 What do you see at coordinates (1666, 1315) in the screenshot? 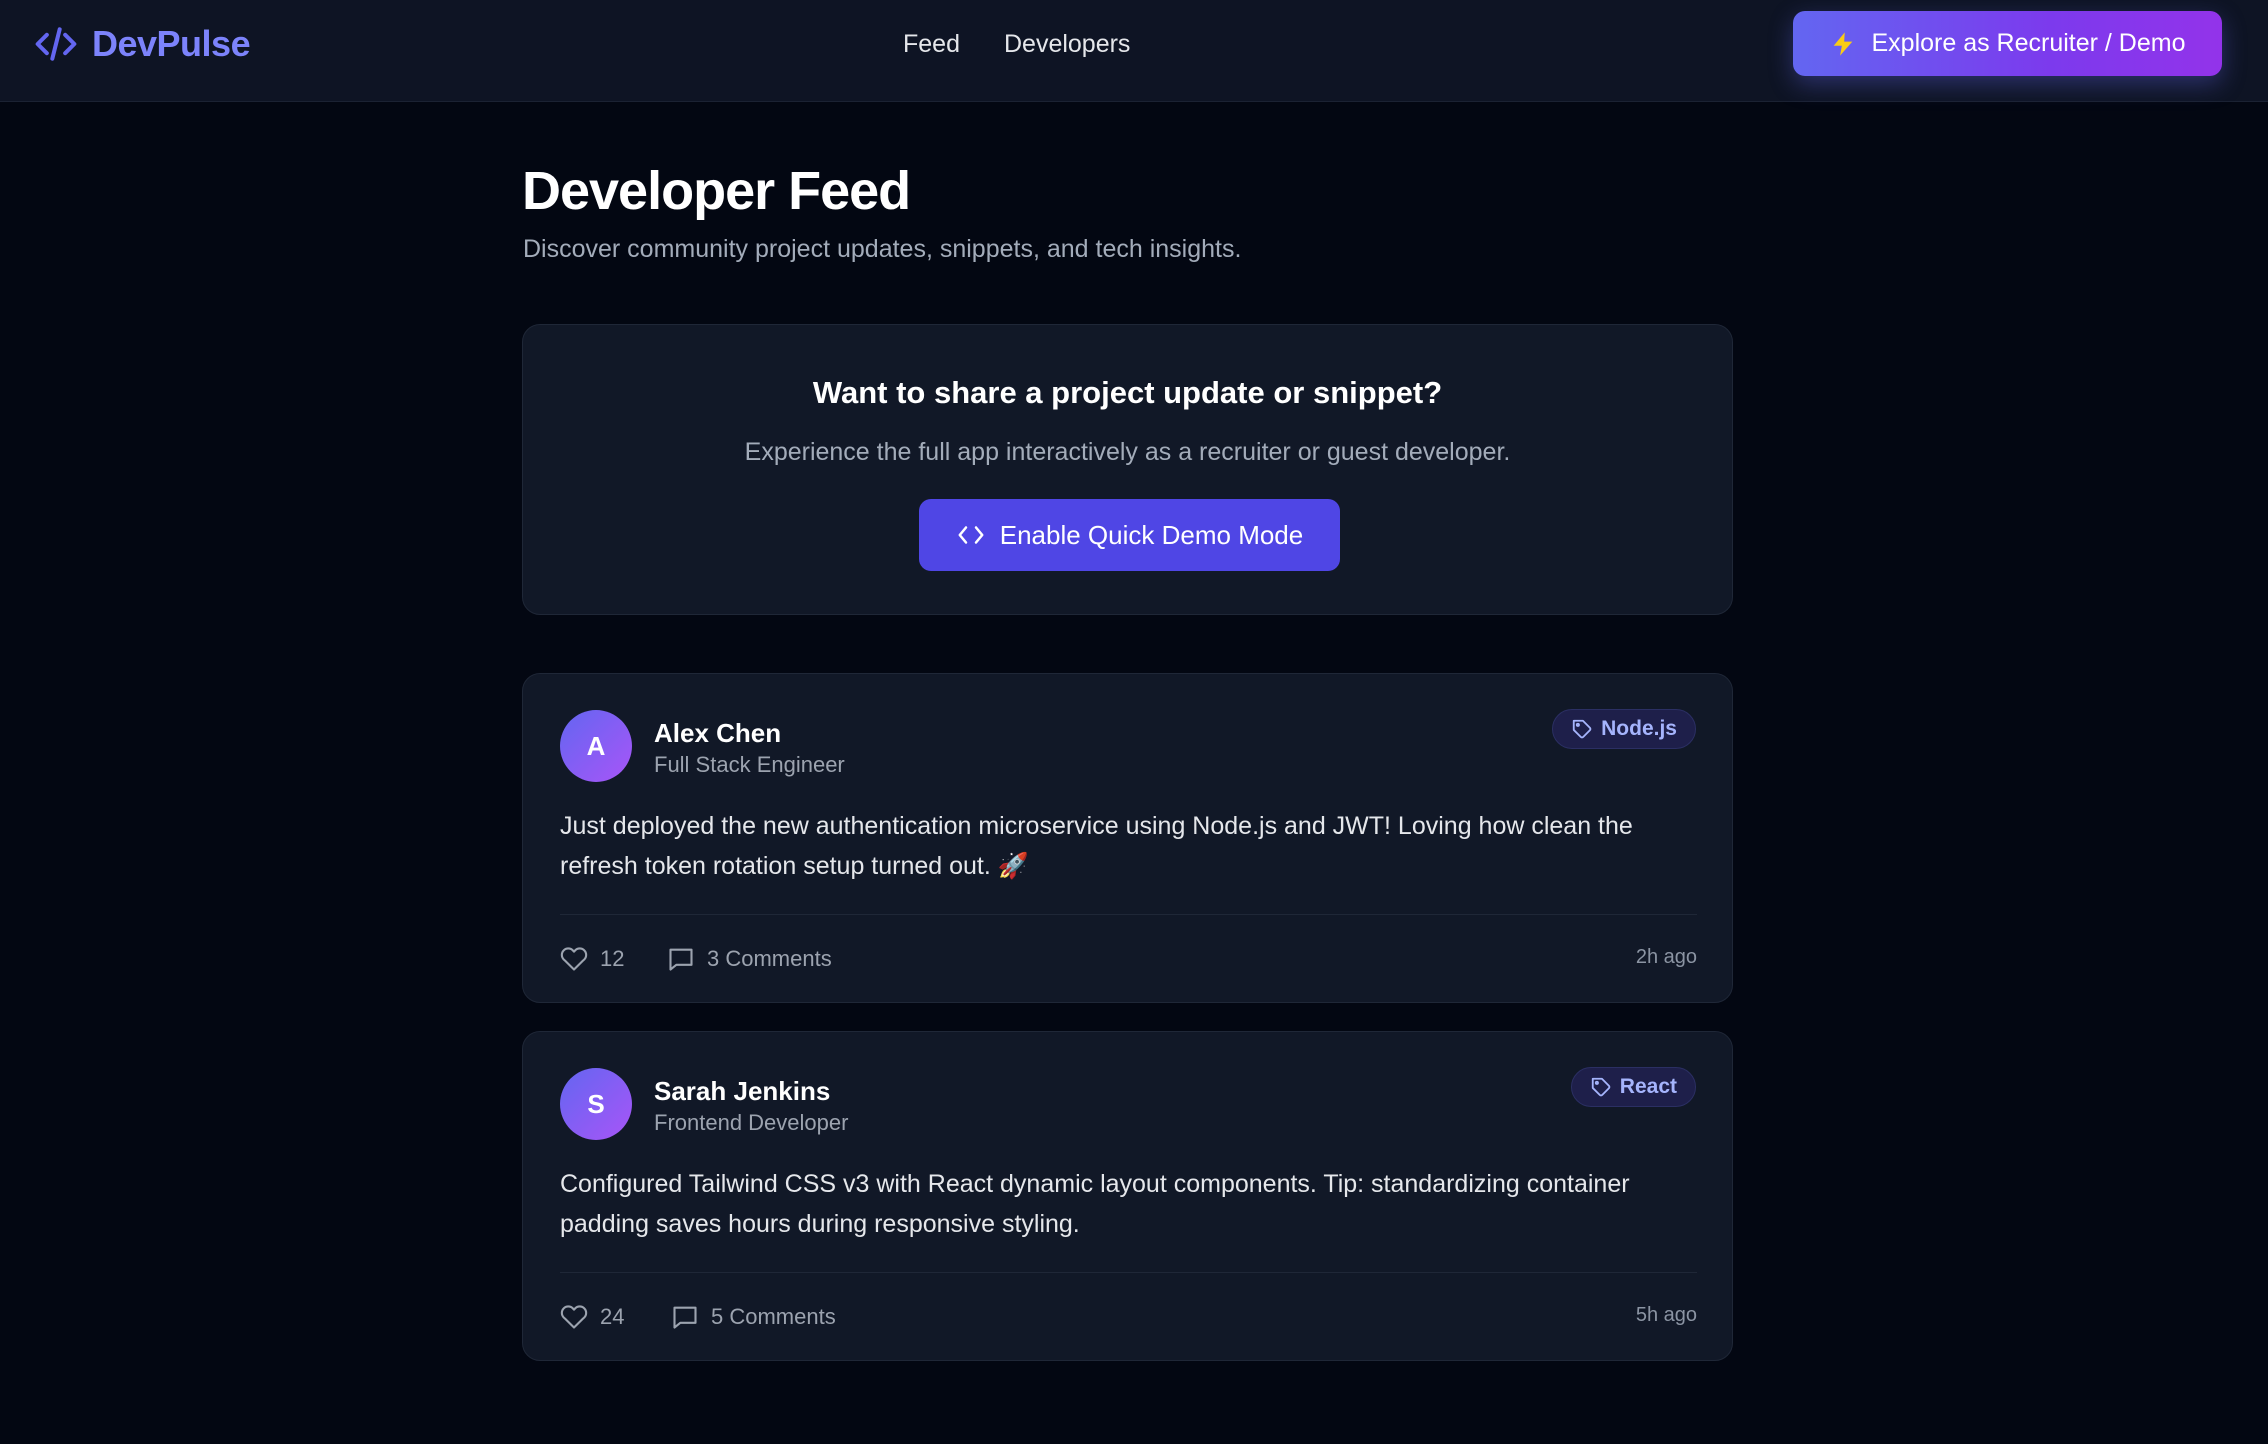
I see `post-timestamp: 5h ago` at bounding box center [1666, 1315].